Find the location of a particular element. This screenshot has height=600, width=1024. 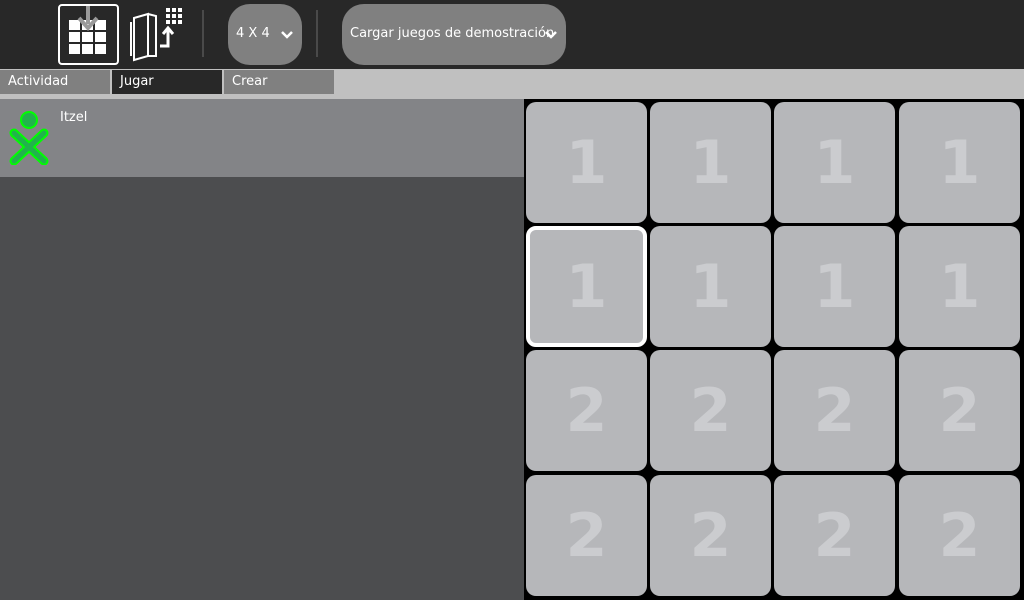

export-grid-button is located at coordinates (158, 35).